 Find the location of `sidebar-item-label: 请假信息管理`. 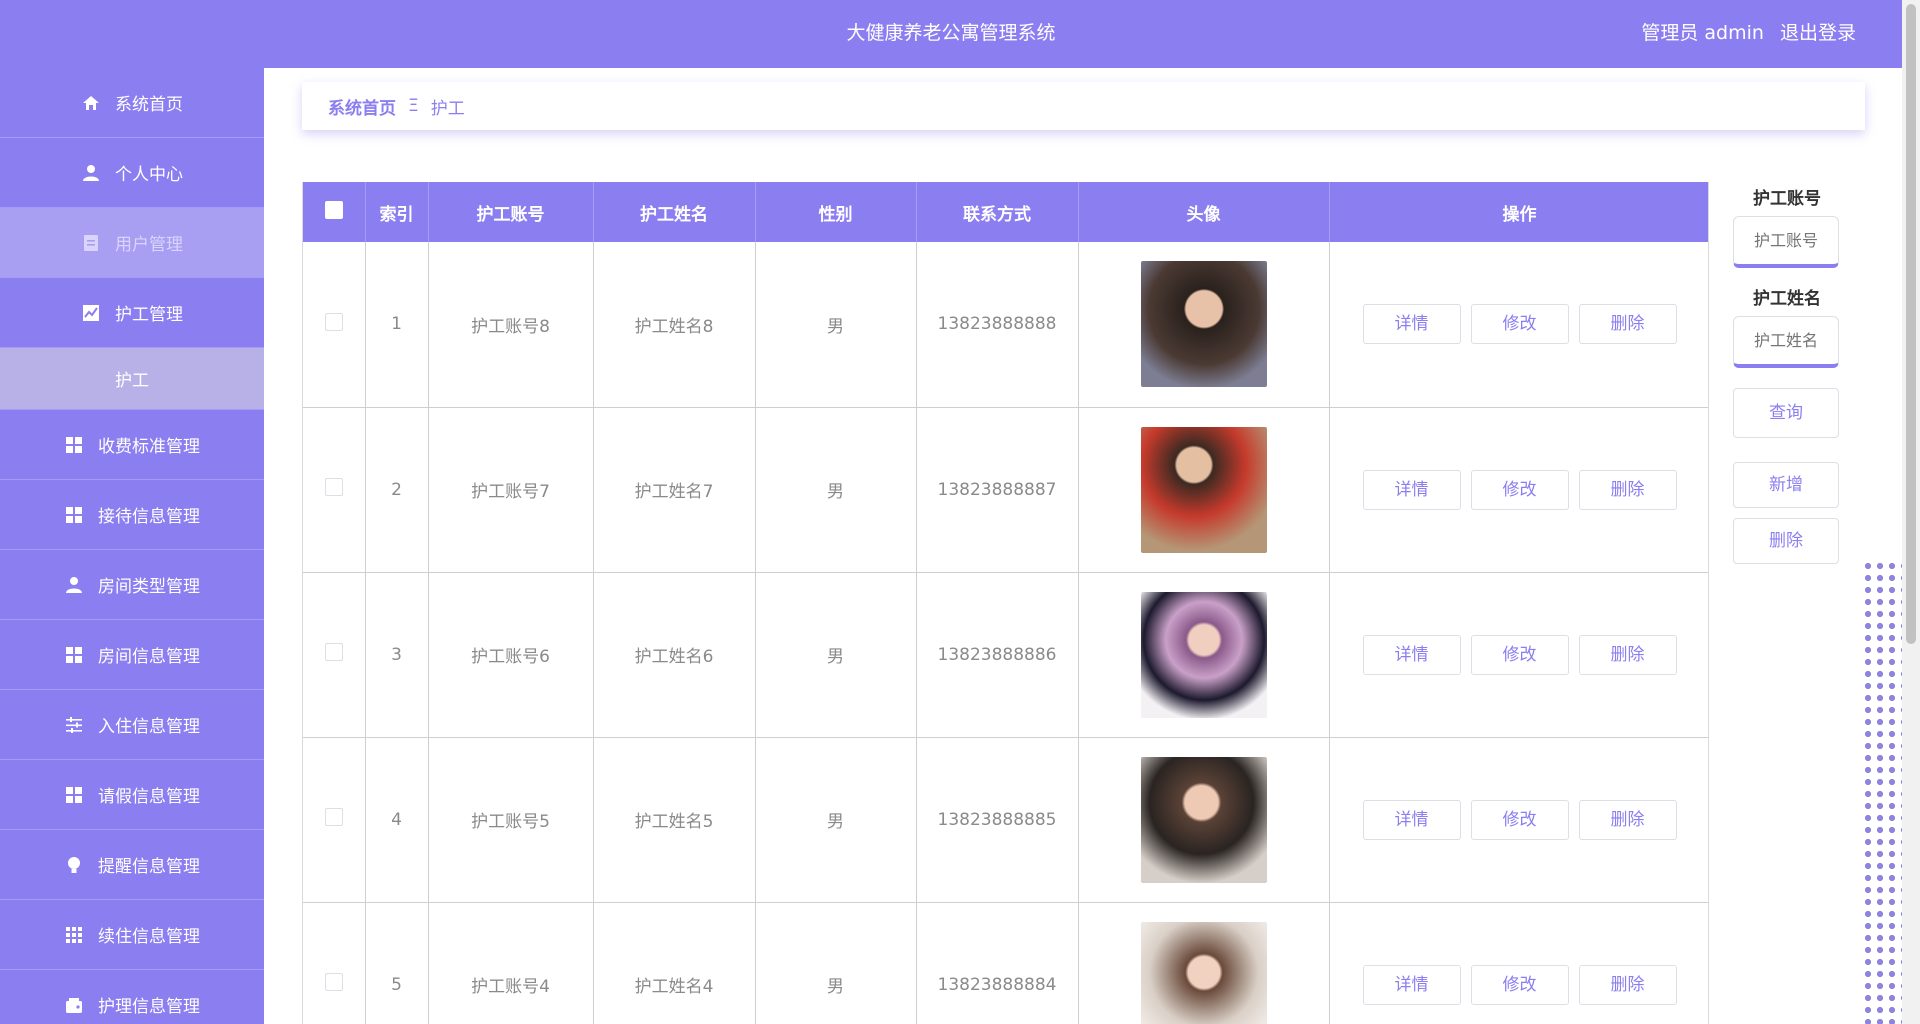

sidebar-item-label: 请假信息管理 is located at coordinates (149, 797).